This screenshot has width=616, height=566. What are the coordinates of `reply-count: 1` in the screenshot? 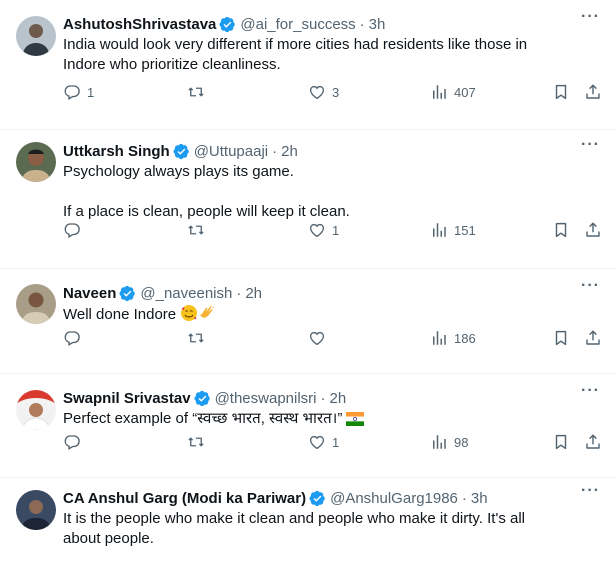 It's located at (91, 92).